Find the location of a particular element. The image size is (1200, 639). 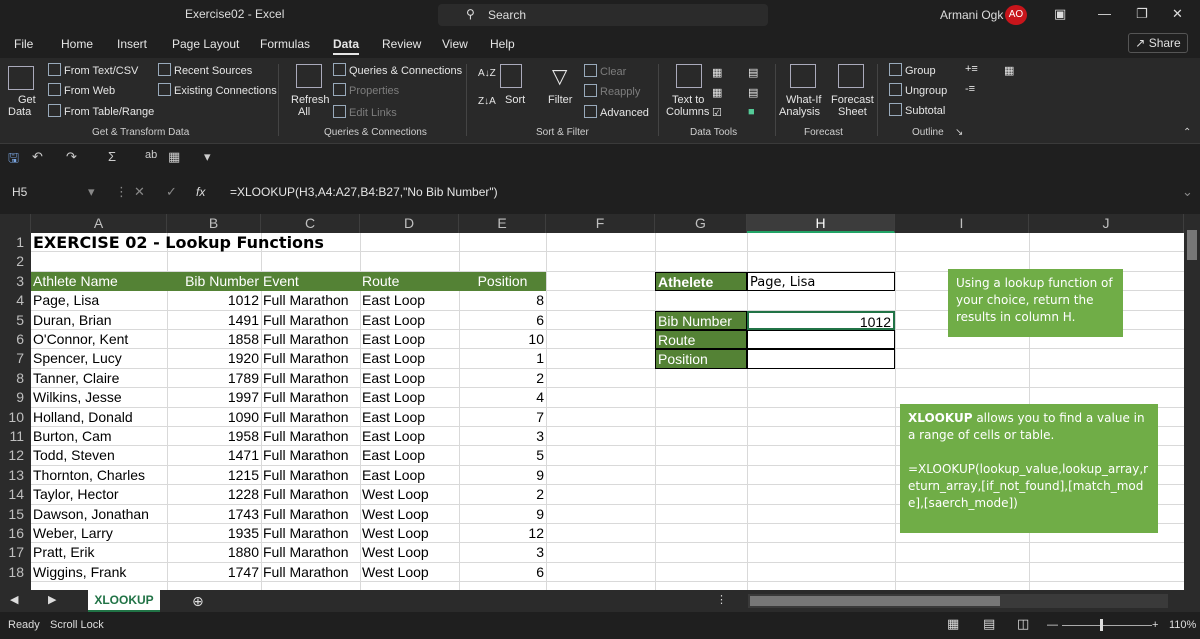

columns-label: Columns is located at coordinates (687, 112).